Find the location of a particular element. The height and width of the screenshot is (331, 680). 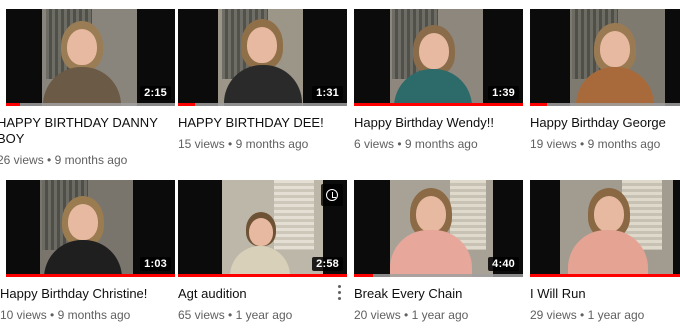

video-card: I Will Run 29 views • 1 year ago is located at coordinates (605, 251).